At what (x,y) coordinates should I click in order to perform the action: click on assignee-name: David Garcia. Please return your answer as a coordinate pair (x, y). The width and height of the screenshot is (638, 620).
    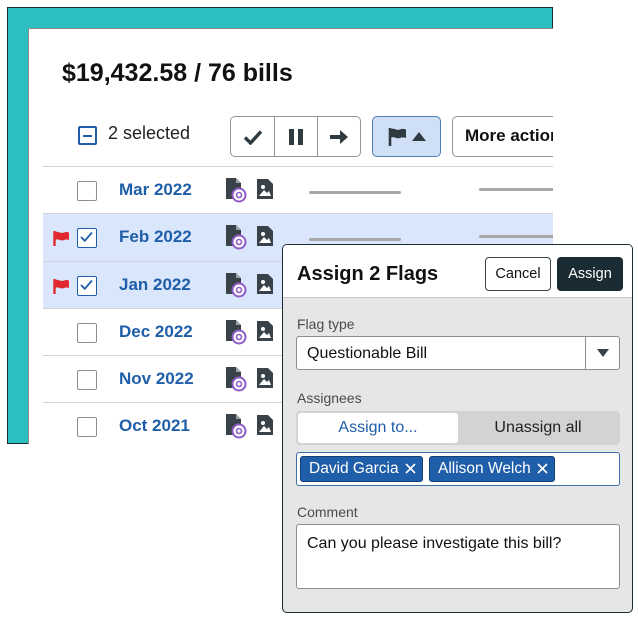
    Looking at the image, I should click on (354, 468).